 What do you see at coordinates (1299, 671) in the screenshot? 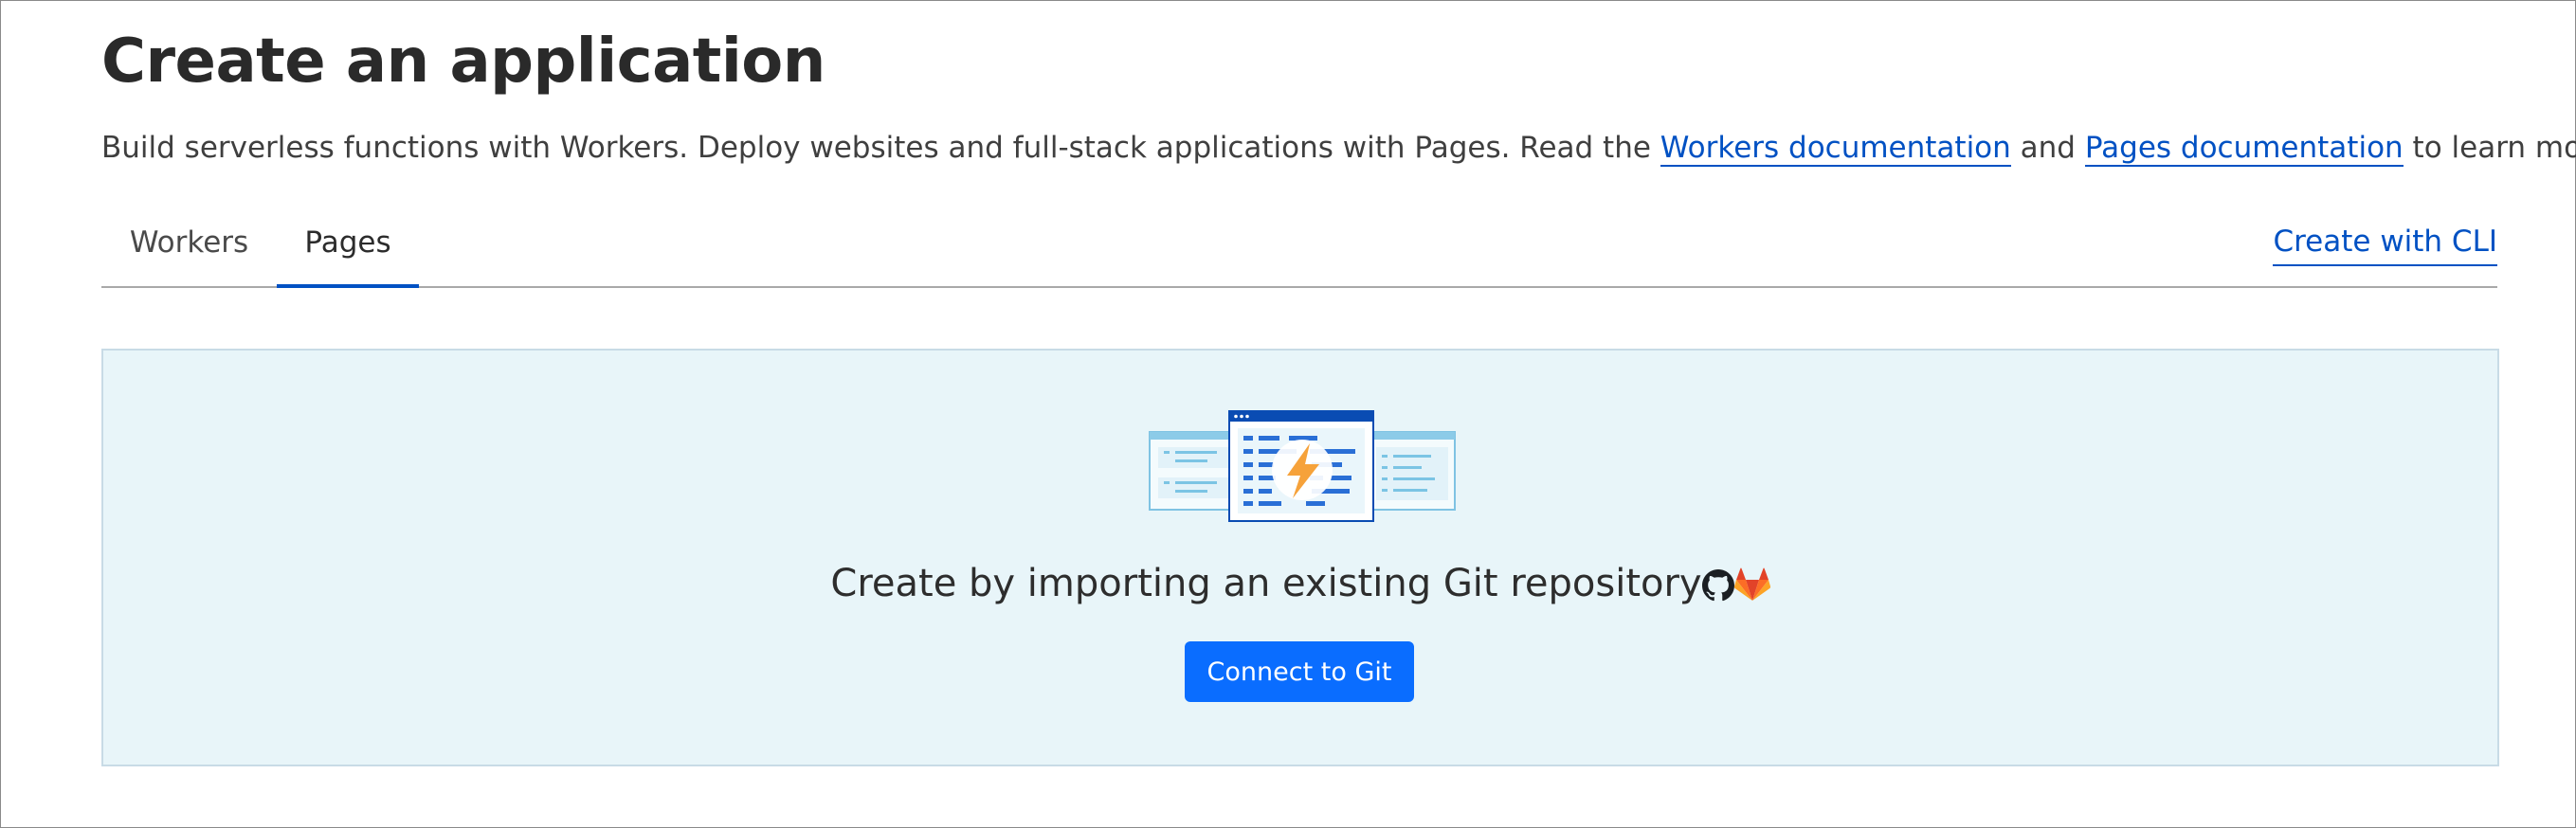
I see `connect-to-git-button: Connect to Git` at bounding box center [1299, 671].